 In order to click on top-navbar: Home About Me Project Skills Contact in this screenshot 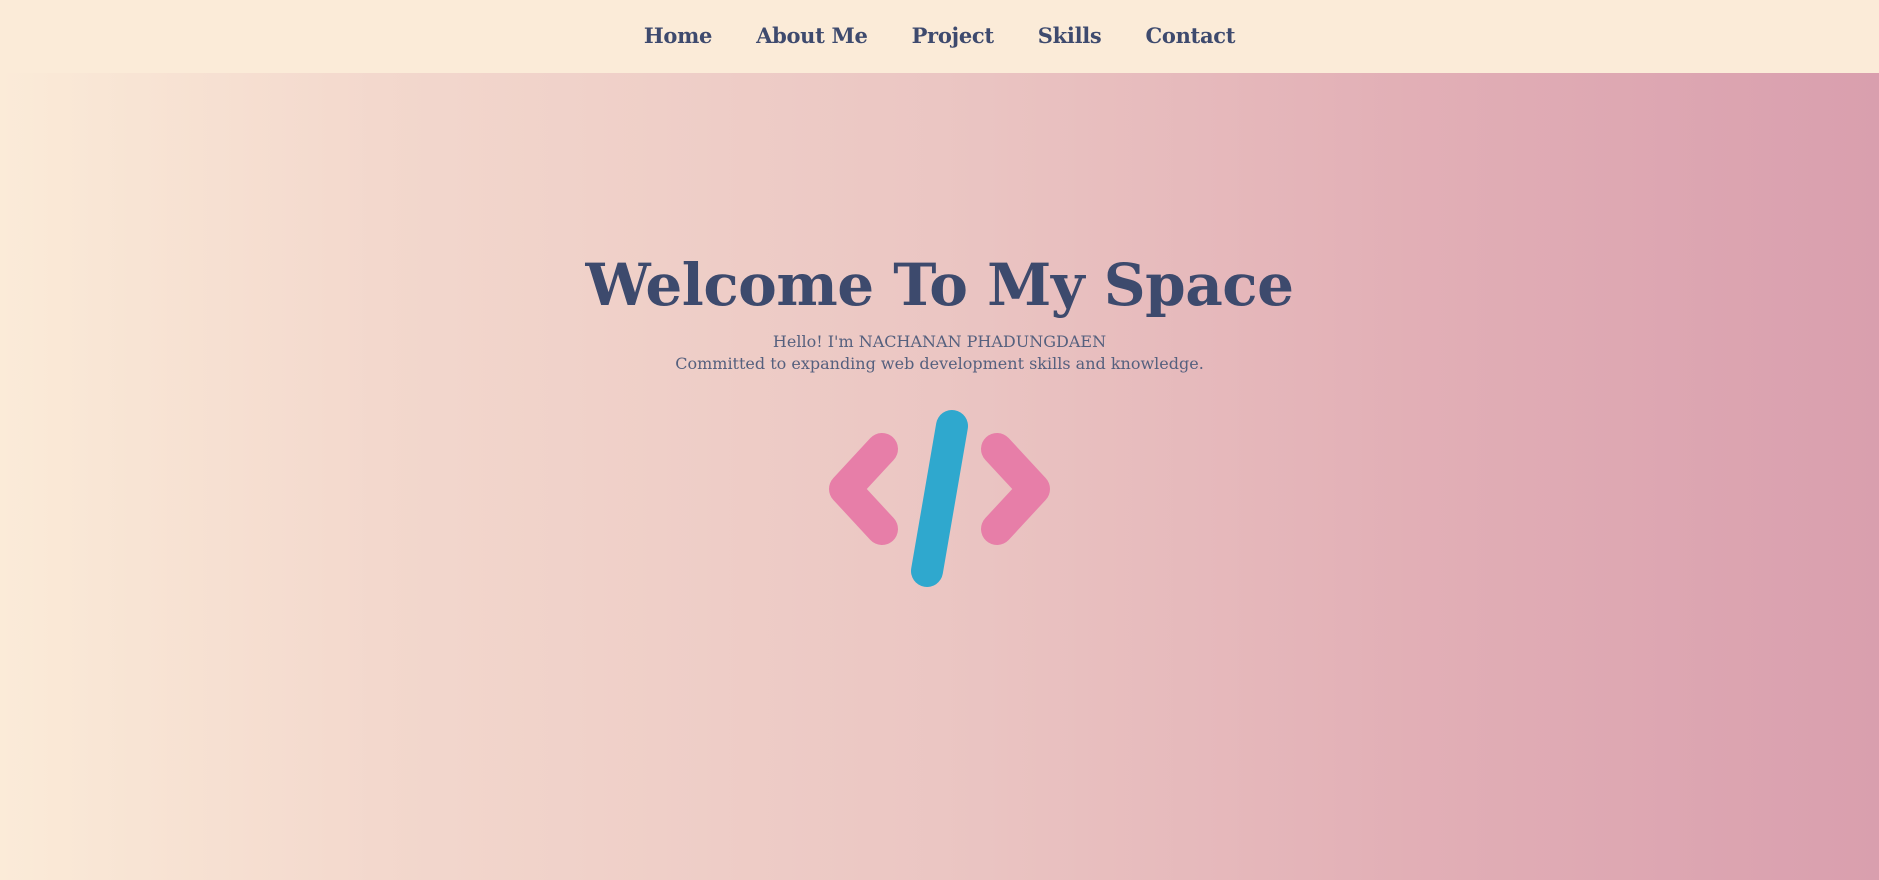, I will do `click(939, 36)`.